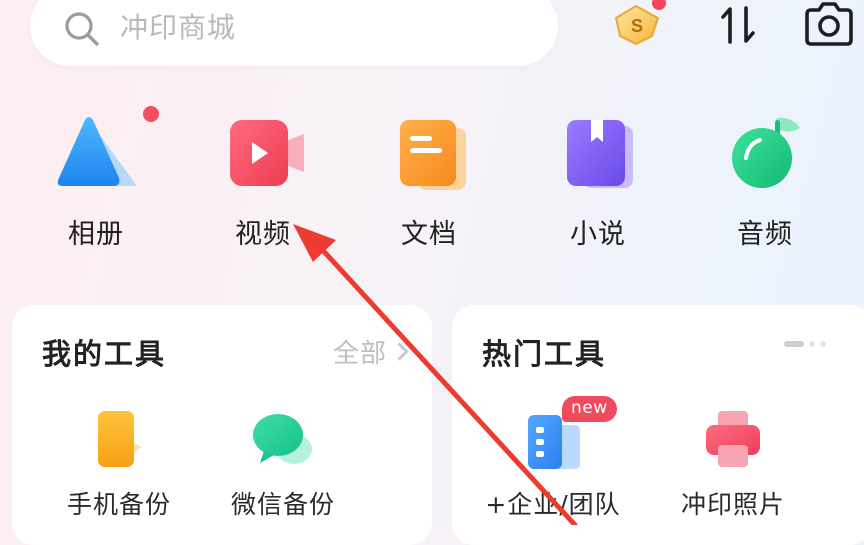  I want to click on tool-wechat-backup: 微信备份, so click(283, 463).